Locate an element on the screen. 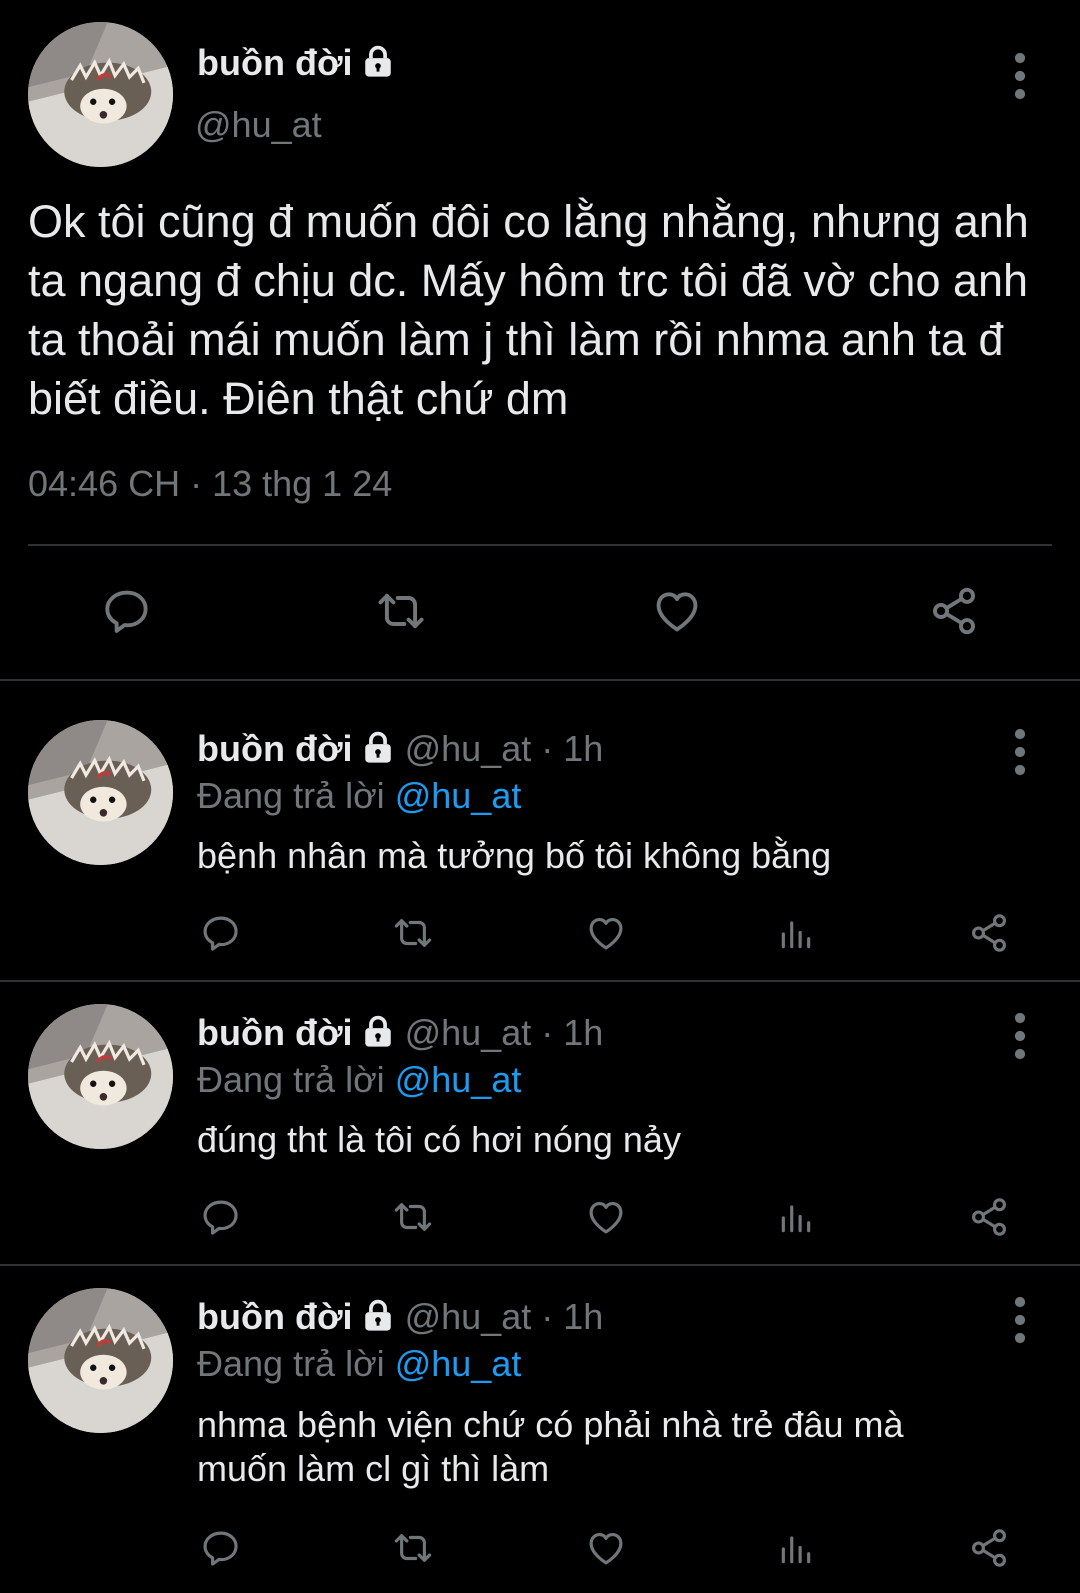  reply-text: bệnh nhân mà tưởng bố tôi không bằng is located at coordinates (514, 855).